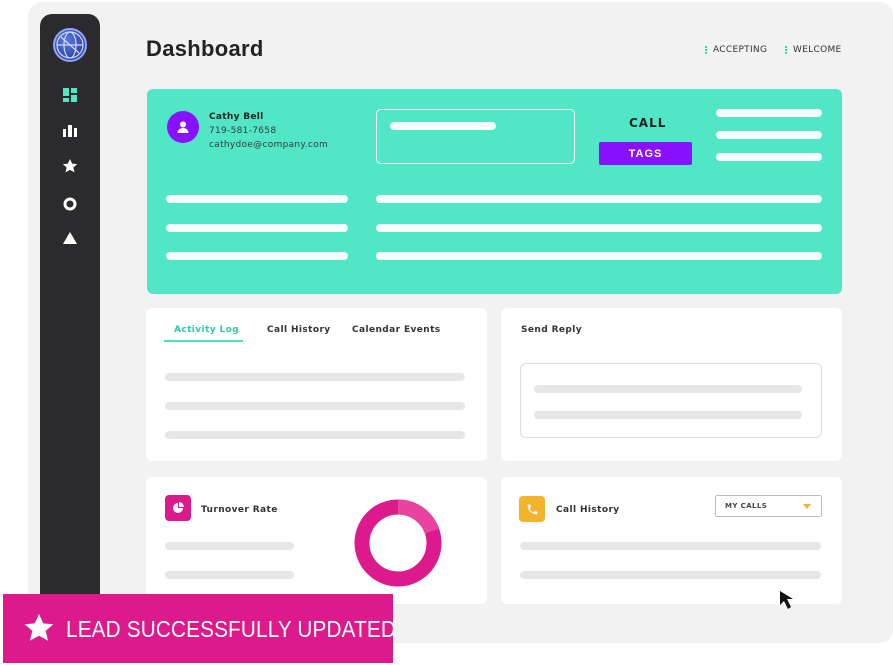 Image resolution: width=893 pixels, height=665 pixels. I want to click on tab-activity-log: Activity Log, so click(206, 330).